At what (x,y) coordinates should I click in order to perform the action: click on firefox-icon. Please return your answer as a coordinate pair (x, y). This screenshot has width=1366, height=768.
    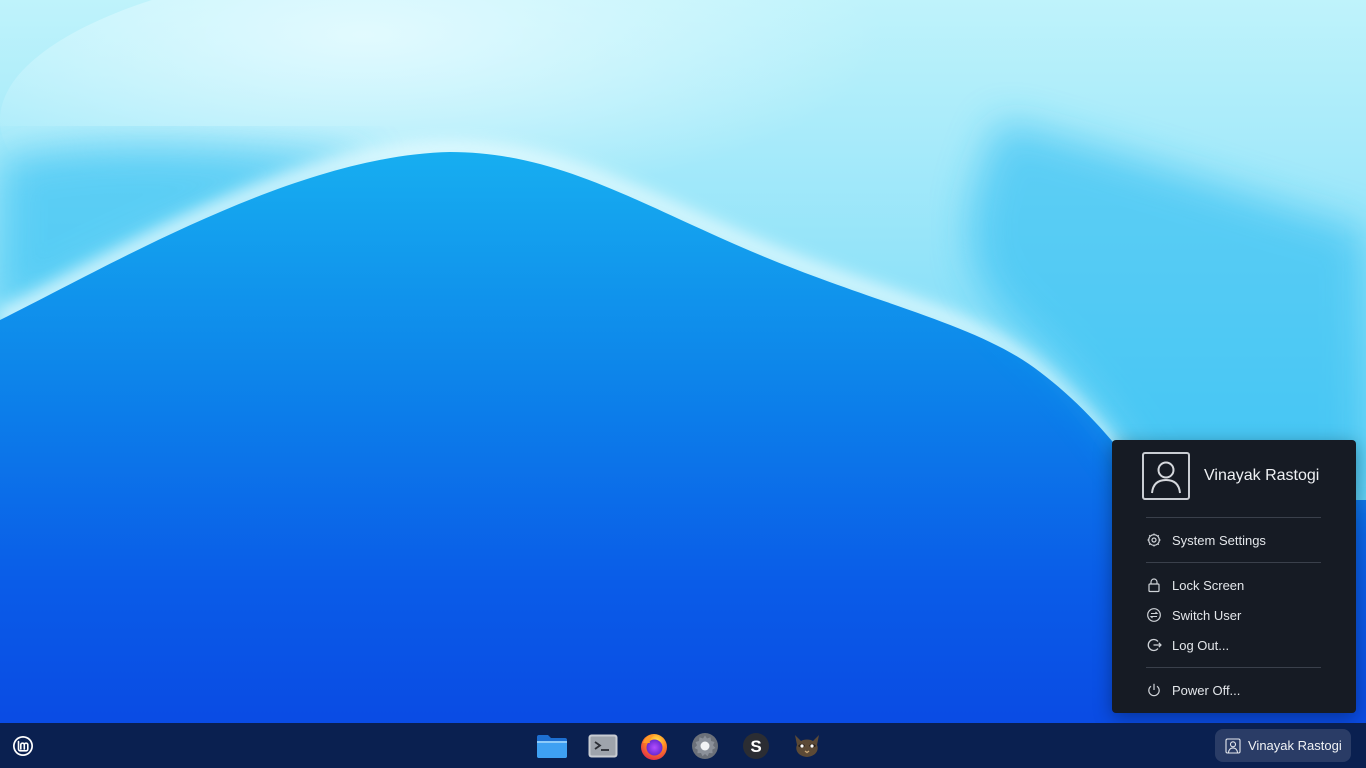
    Looking at the image, I should click on (653, 747).